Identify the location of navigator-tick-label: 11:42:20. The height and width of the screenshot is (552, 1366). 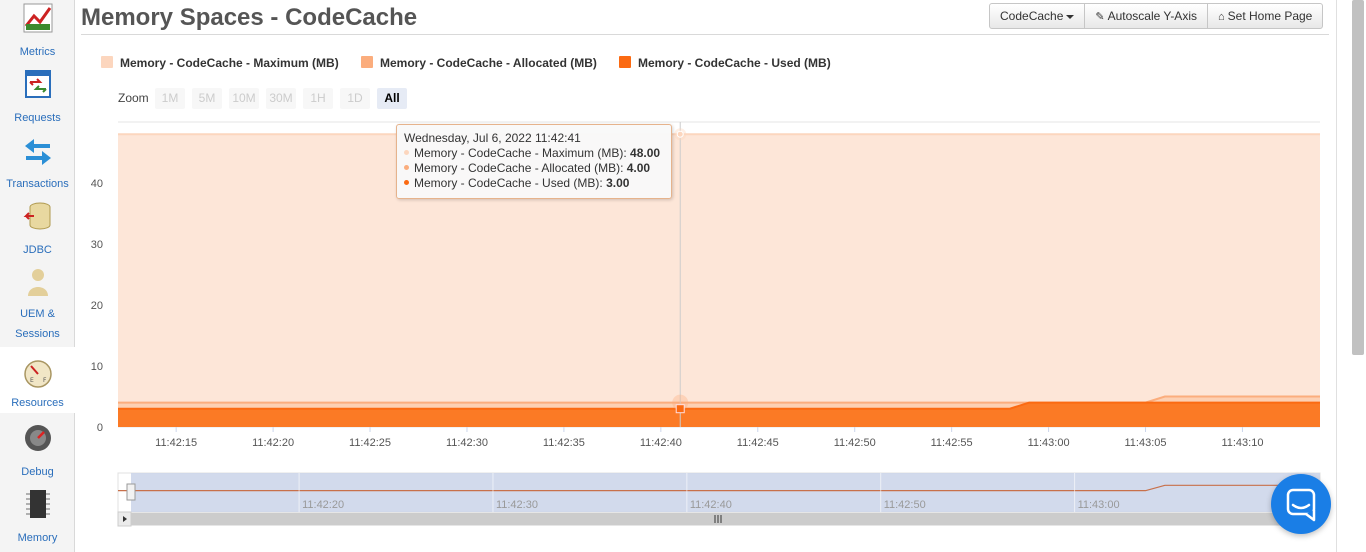
(323, 505).